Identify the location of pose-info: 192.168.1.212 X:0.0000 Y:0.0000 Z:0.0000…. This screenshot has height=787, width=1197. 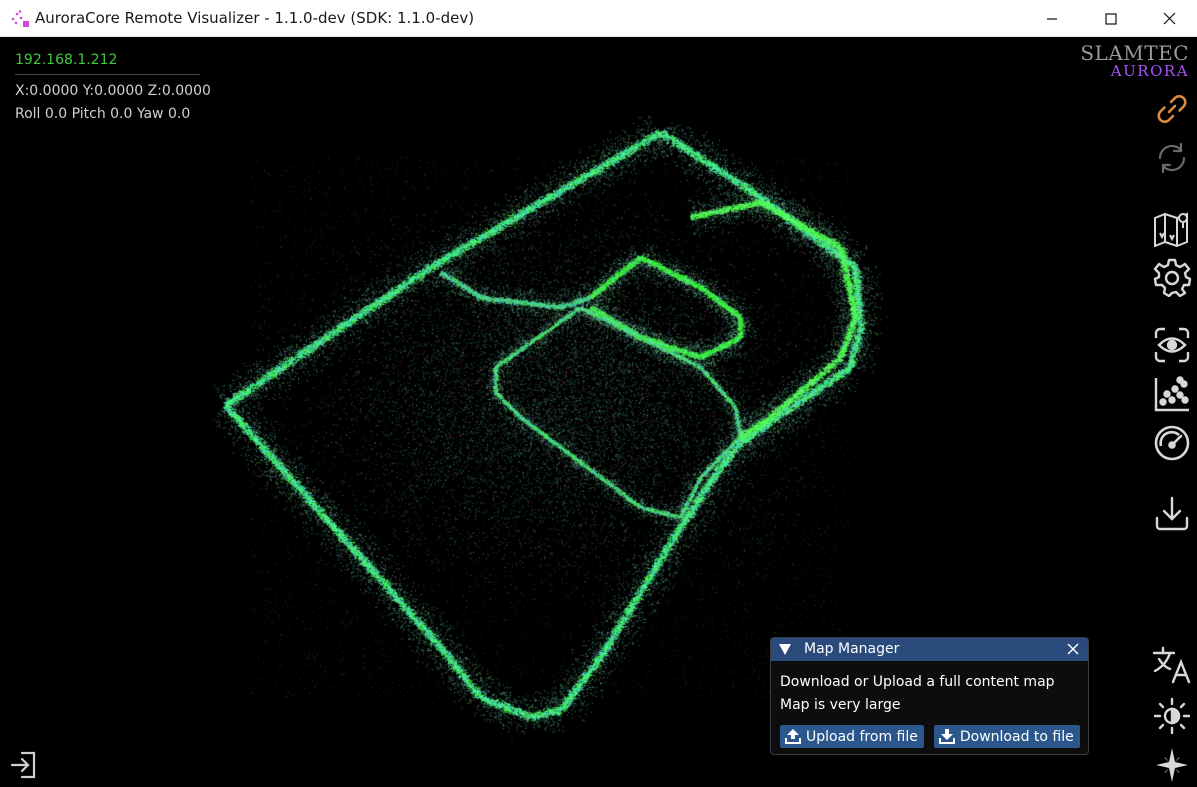
(113, 89).